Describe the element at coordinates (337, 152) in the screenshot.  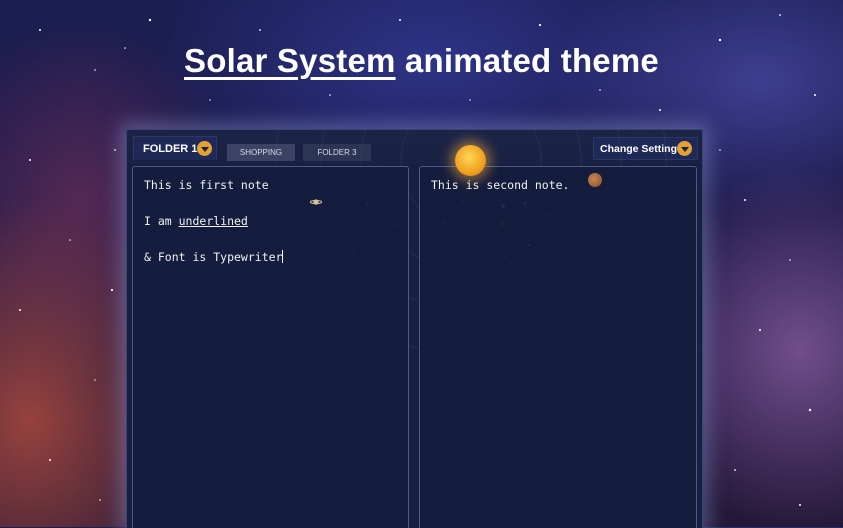
I see `tab-folder-3: FOLDER 3` at that location.